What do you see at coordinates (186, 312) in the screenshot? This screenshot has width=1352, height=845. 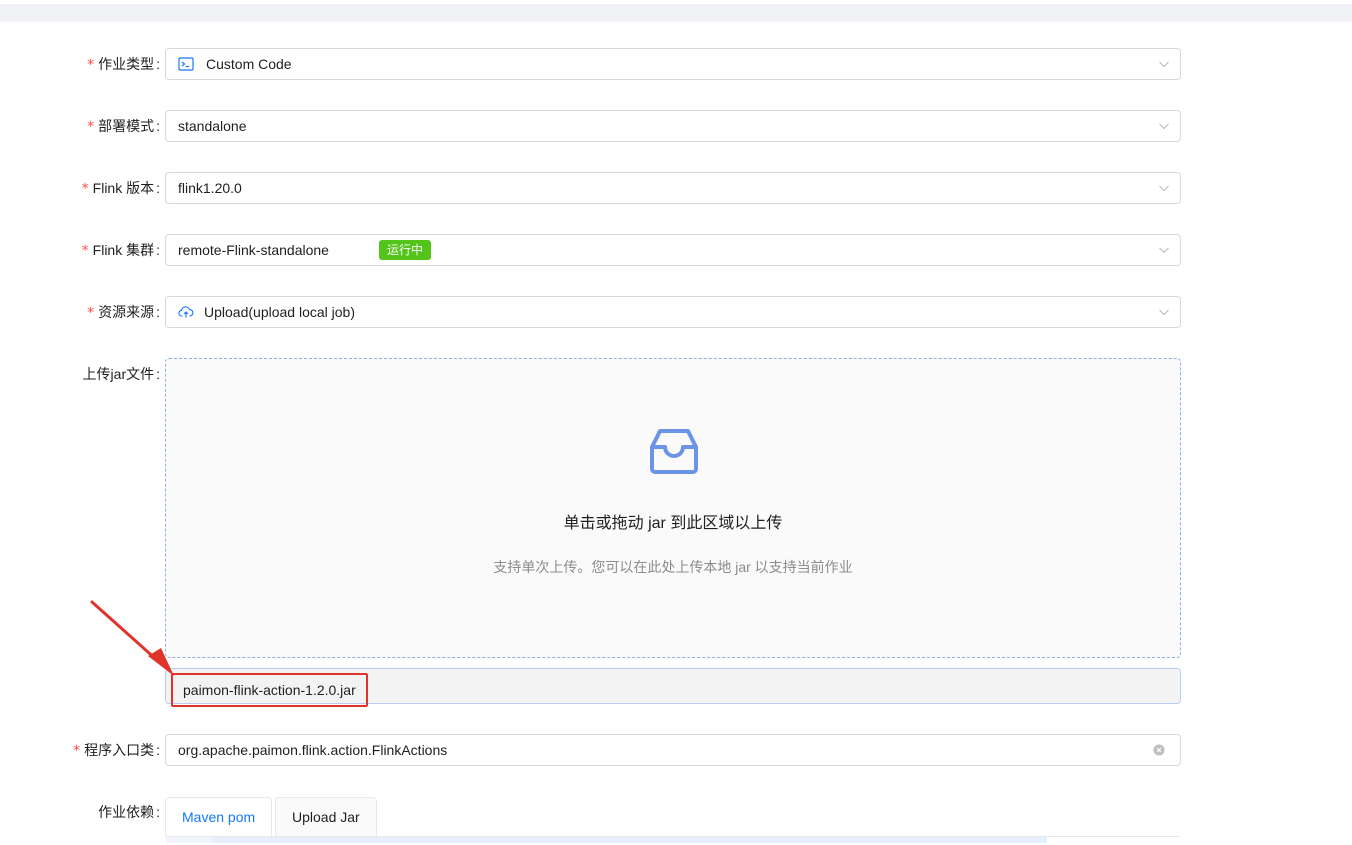 I see `cloud-upload-icon` at bounding box center [186, 312].